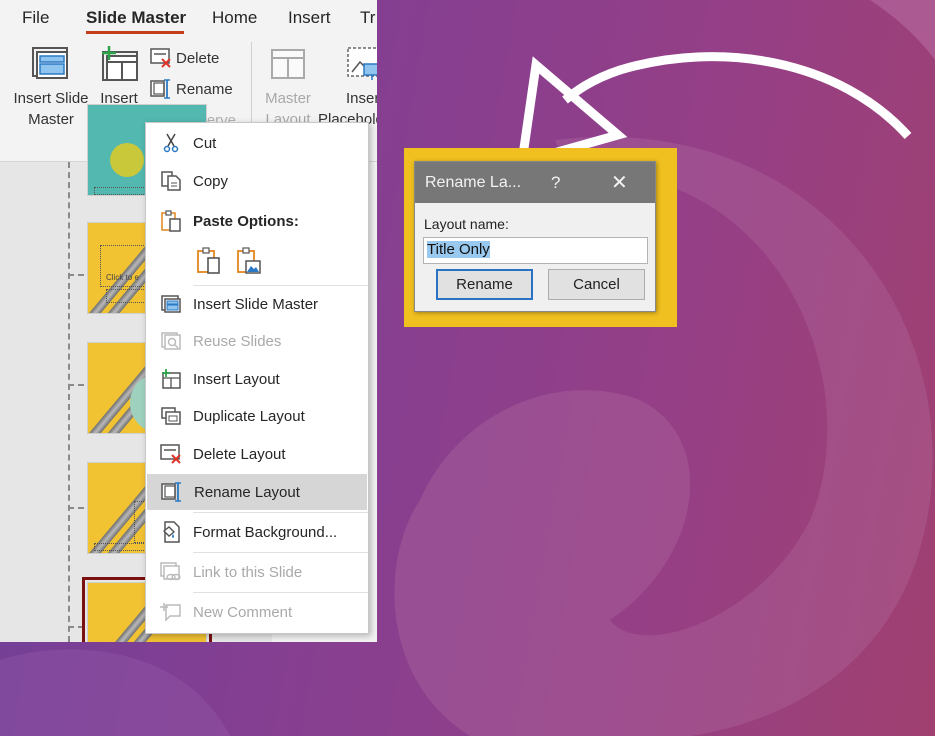 The image size is (935, 736). I want to click on menu-item-delete-layout: Delete Layout, so click(257, 454).